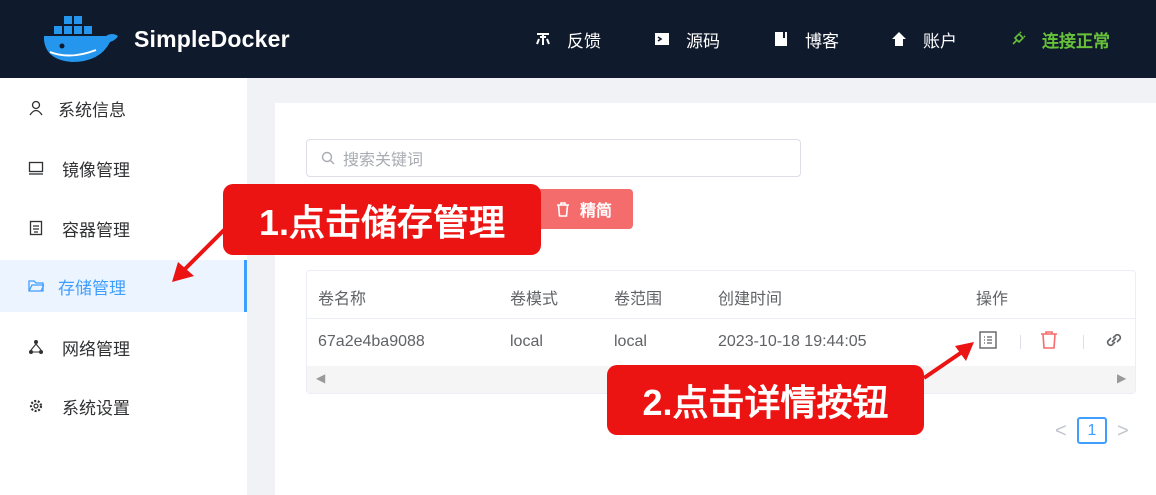 This screenshot has width=1156, height=495. Describe the element at coordinates (96, 170) in the screenshot. I see `sidebar-item-label: 镜像管理` at that location.